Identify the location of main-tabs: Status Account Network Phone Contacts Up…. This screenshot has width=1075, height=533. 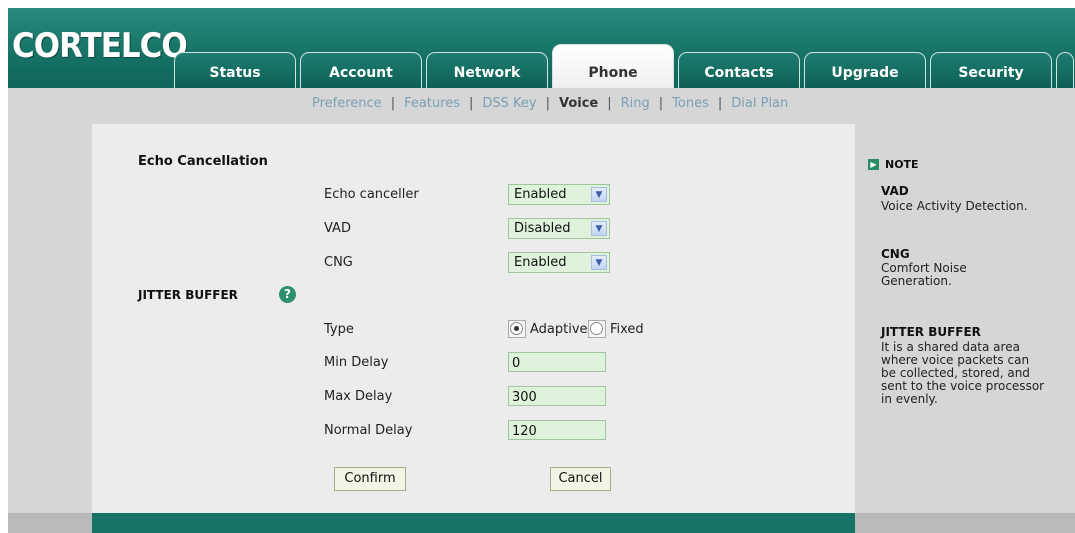
(624, 66).